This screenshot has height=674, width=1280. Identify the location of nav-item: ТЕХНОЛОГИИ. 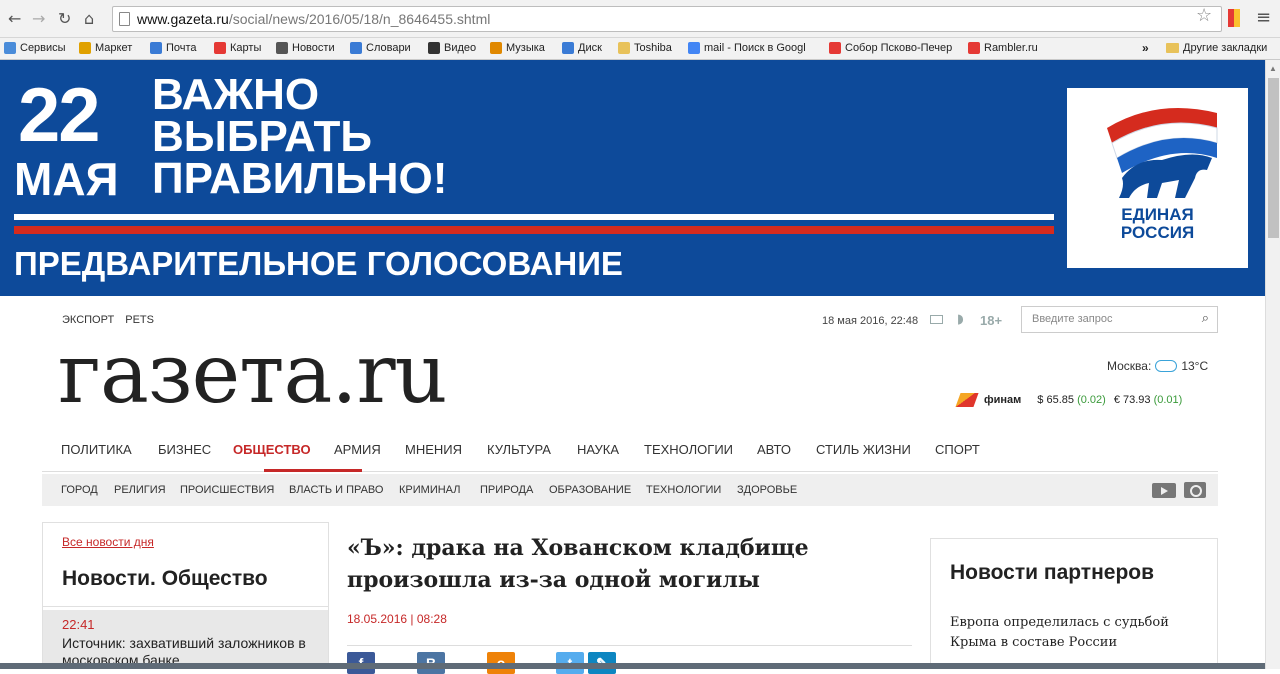
(688, 449).